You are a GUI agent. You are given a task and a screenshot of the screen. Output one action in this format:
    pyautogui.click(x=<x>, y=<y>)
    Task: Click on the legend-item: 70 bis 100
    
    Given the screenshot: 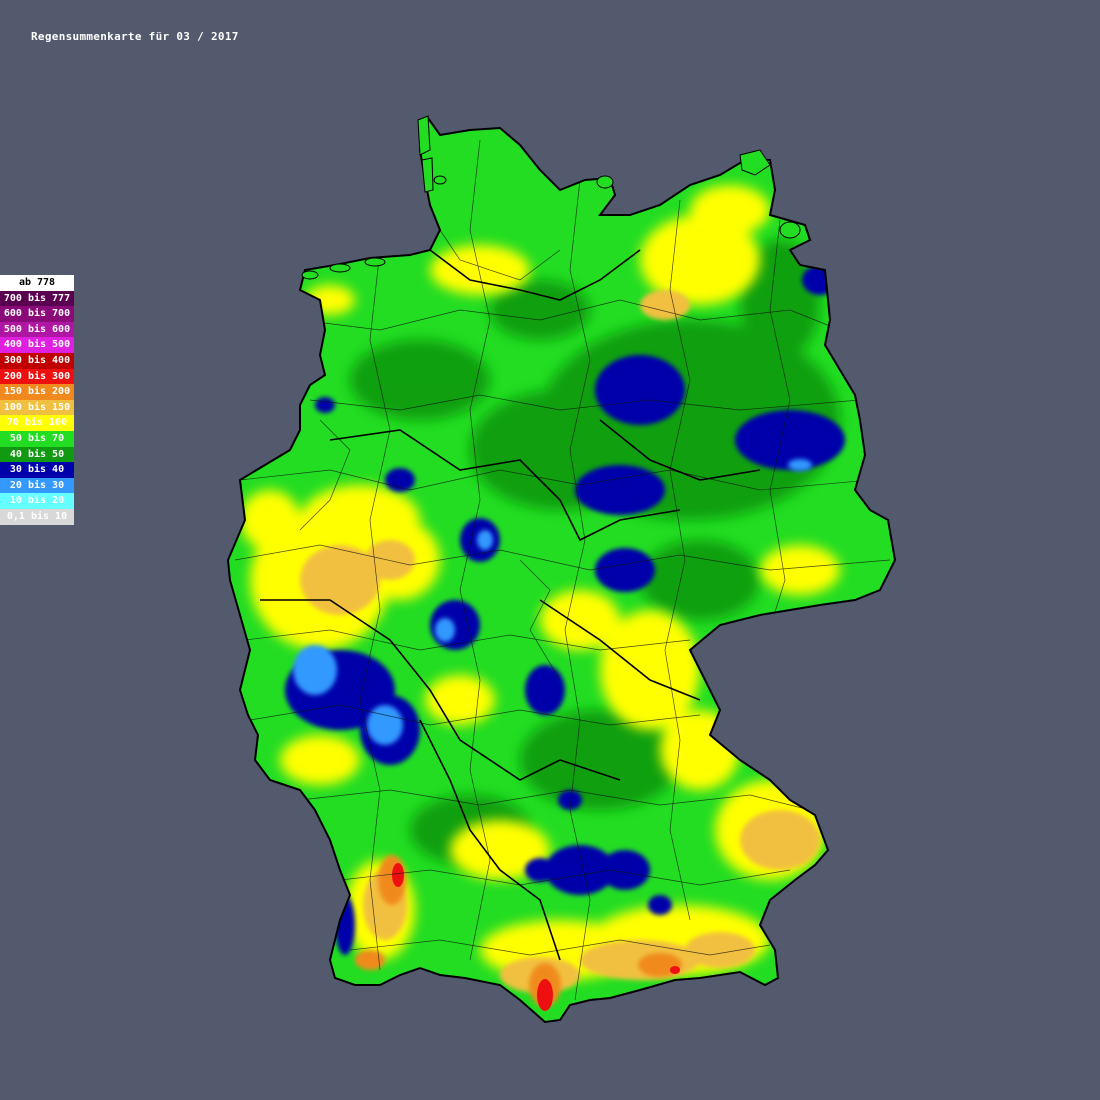 What is the action you would take?
    pyautogui.click(x=37, y=423)
    